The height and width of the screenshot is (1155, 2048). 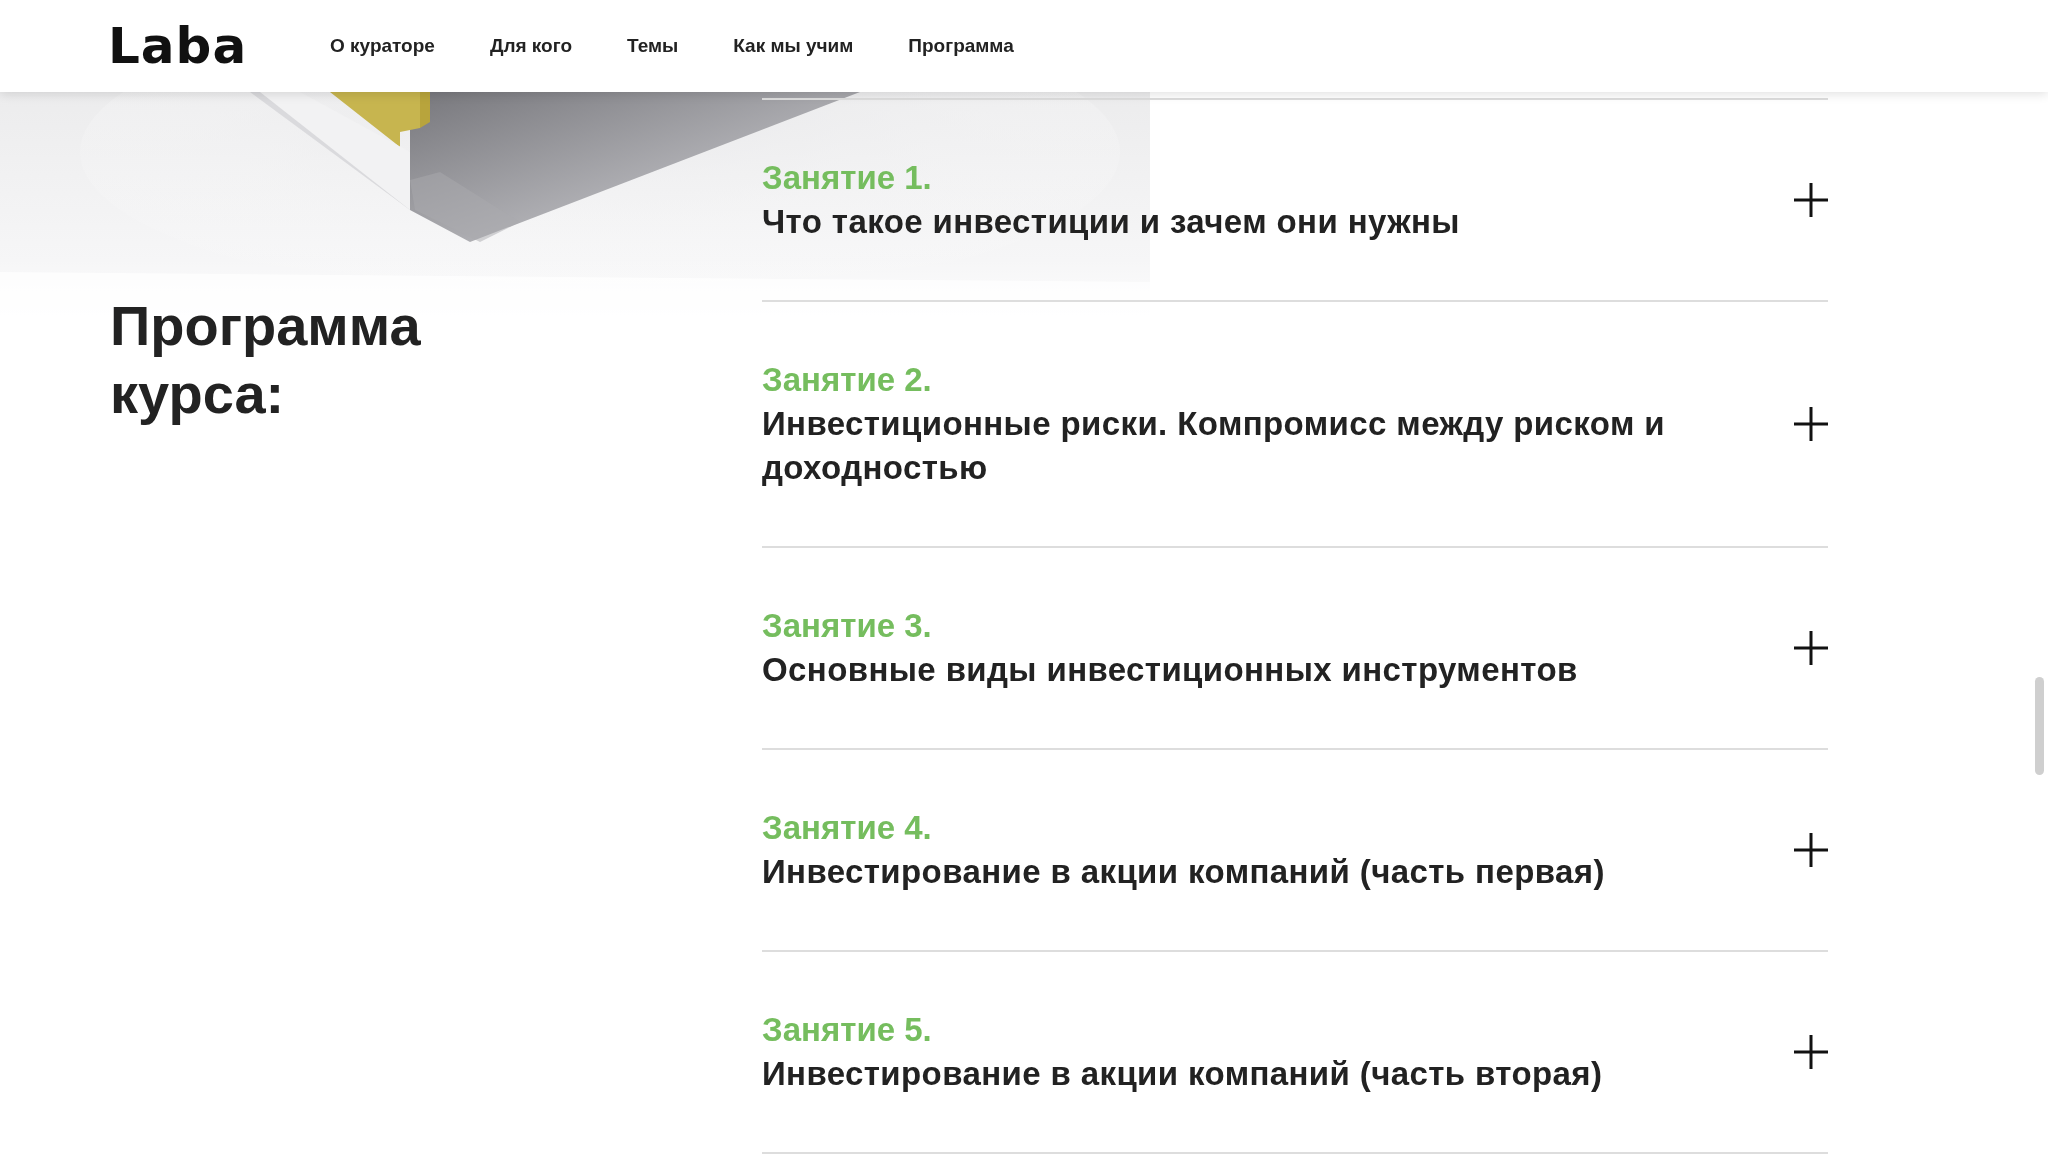 What do you see at coordinates (266, 360) in the screenshot?
I see `section-heading: Программа курса:` at bounding box center [266, 360].